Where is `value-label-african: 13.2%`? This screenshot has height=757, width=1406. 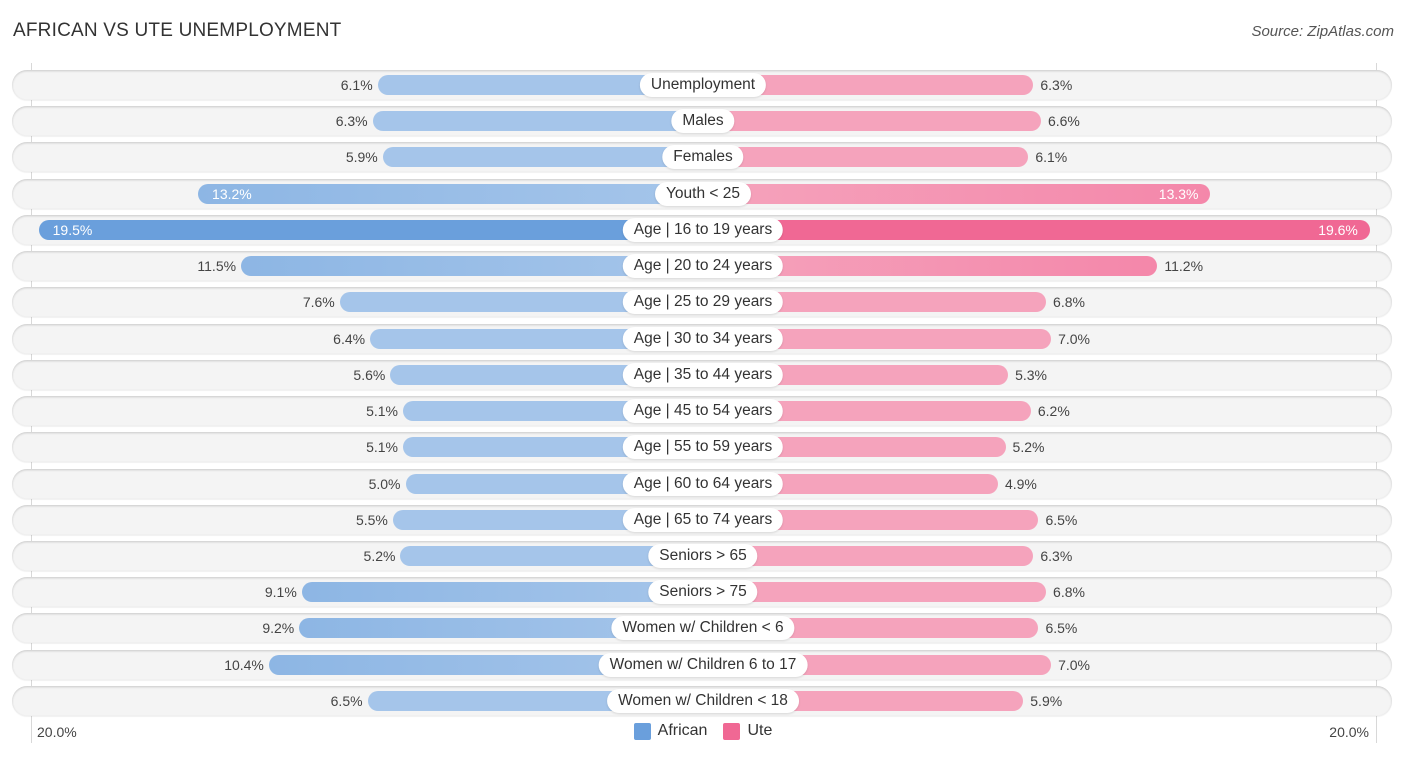
value-label-african: 13.2% is located at coordinates (232, 193).